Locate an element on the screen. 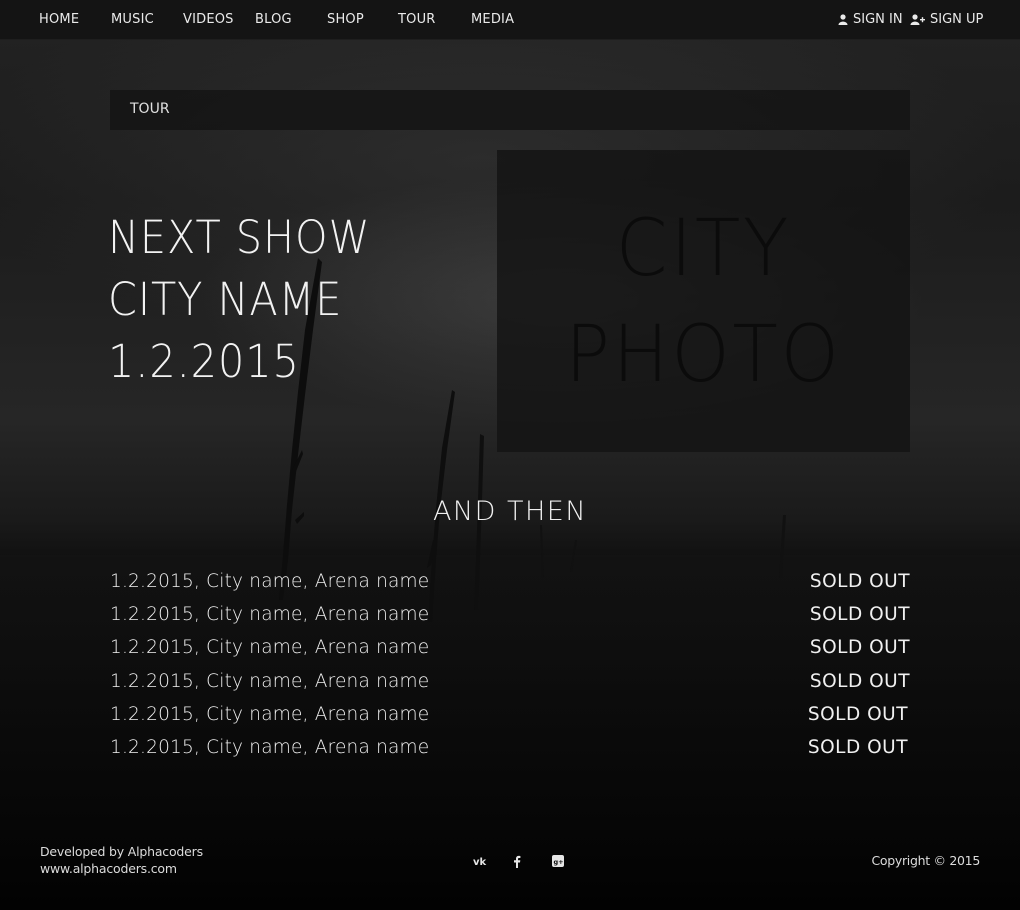 The image size is (1020, 910). google-plus-icon: g+ is located at coordinates (558, 861).